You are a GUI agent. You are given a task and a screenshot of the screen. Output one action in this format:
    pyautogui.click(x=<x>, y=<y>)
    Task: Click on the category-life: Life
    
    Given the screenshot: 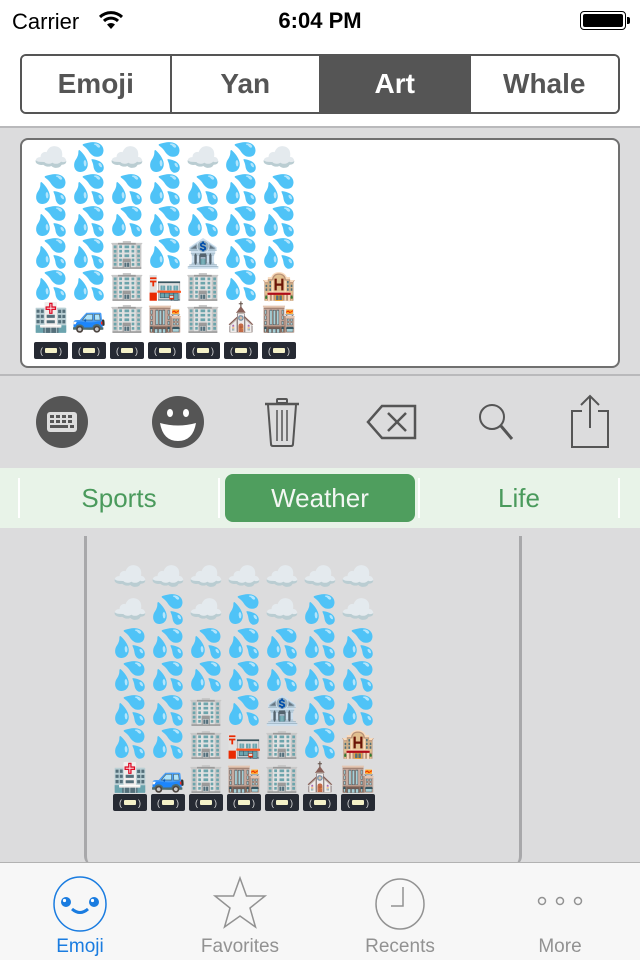 What is the action you would take?
    pyautogui.click(x=519, y=498)
    